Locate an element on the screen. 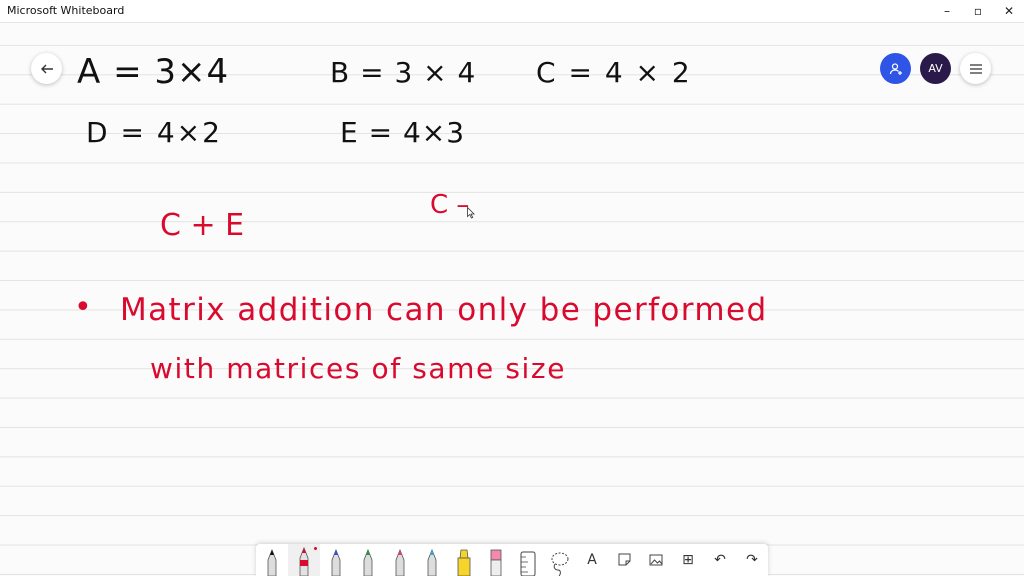  tool-red-pen-selected is located at coordinates (304, 560).